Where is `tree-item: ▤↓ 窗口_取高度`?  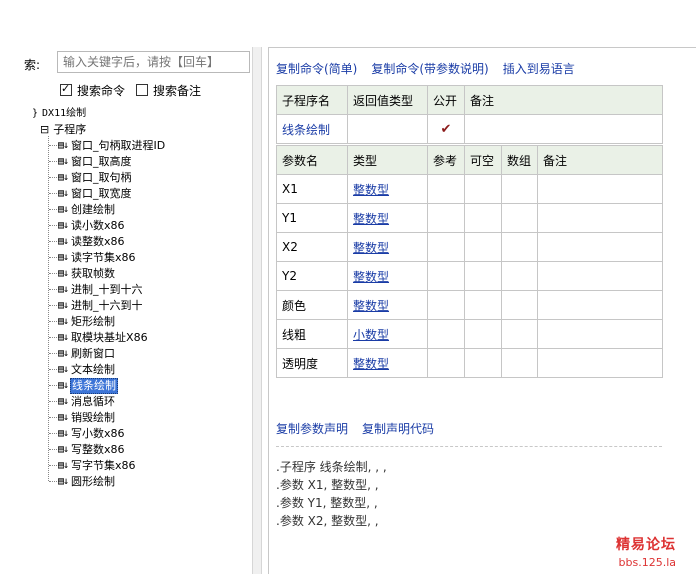 tree-item: ▤↓ 窗口_取高度 is located at coordinates (95, 161).